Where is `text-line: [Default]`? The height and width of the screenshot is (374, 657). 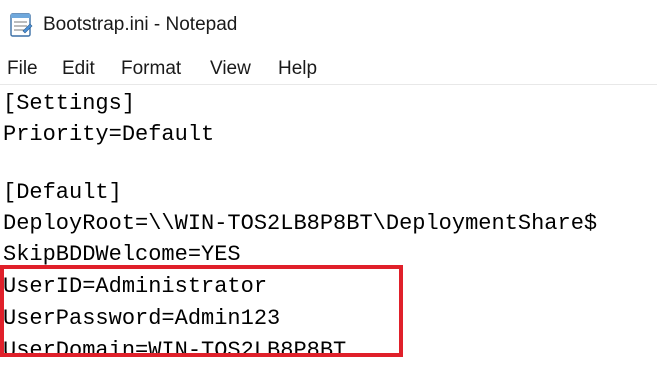 text-line: [Default] is located at coordinates (62, 192).